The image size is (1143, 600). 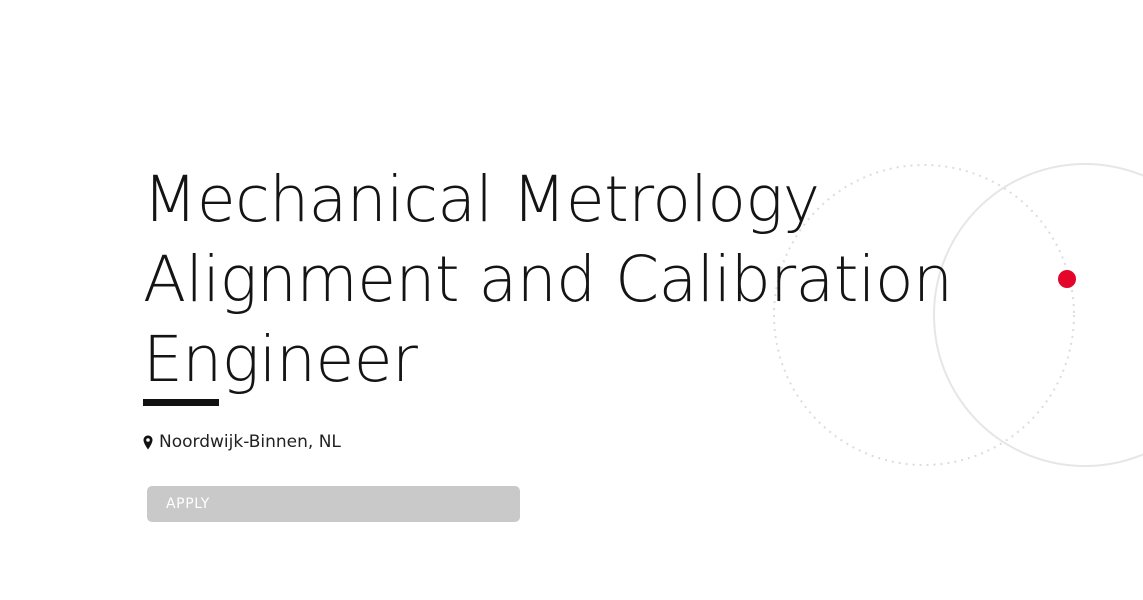 I want to click on solid-orbit-ring, so click(x=1038, y=315).